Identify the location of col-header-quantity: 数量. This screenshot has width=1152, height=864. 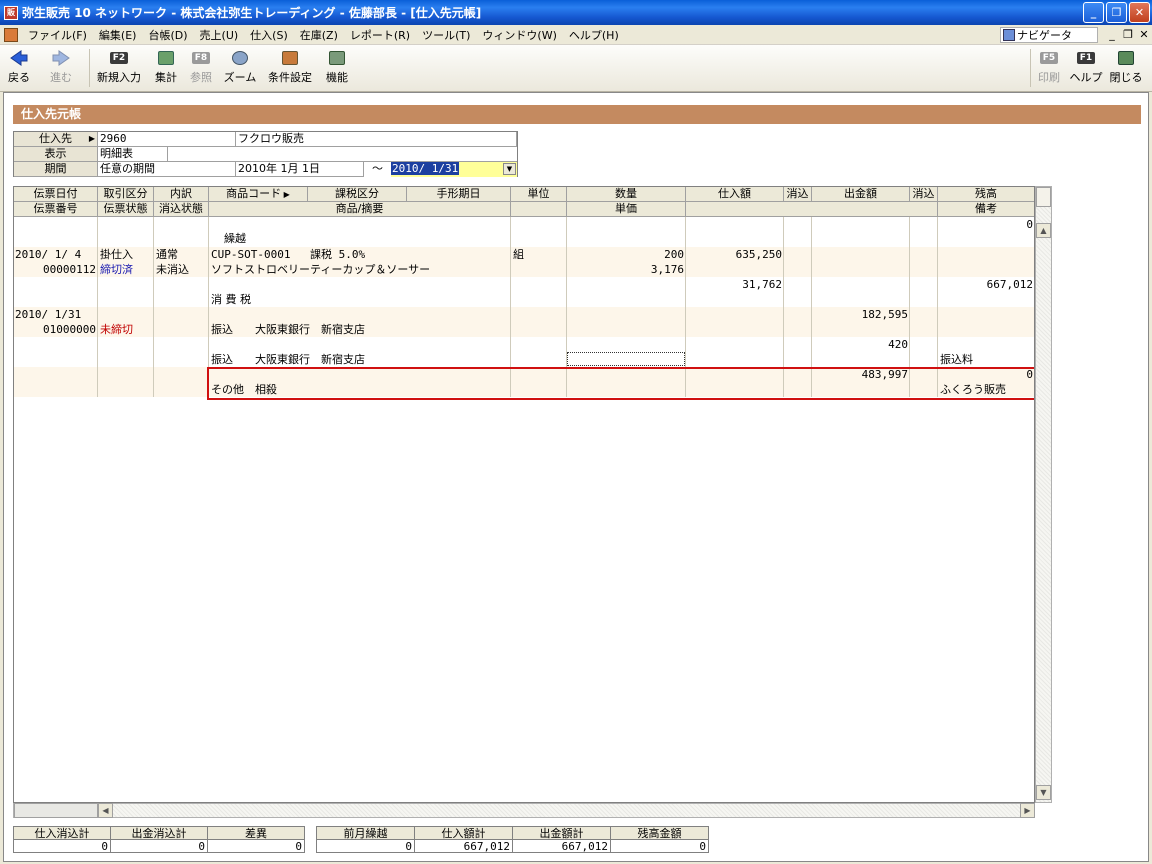
(626, 194).